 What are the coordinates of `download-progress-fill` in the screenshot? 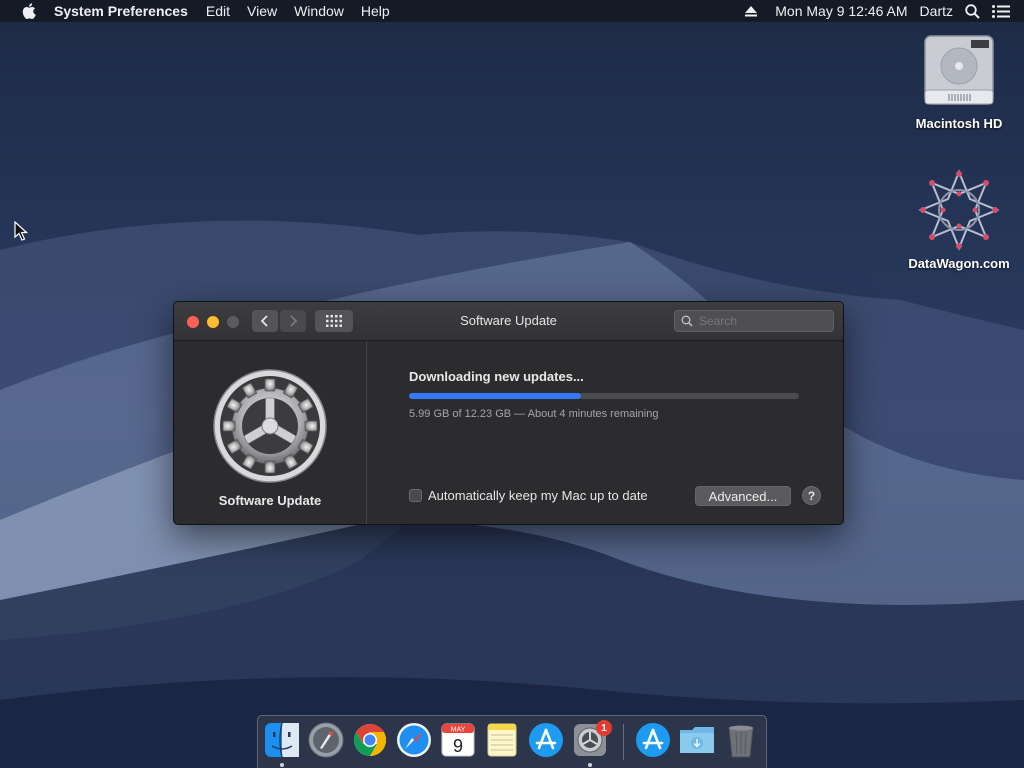 It's located at (495, 396).